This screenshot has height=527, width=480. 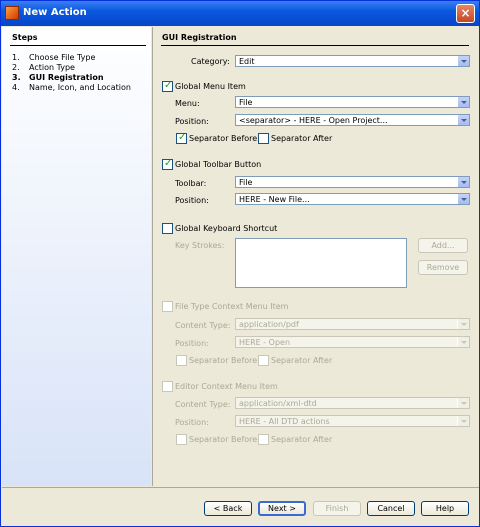 I want to click on editor-position-label: Position:, so click(x=192, y=422).